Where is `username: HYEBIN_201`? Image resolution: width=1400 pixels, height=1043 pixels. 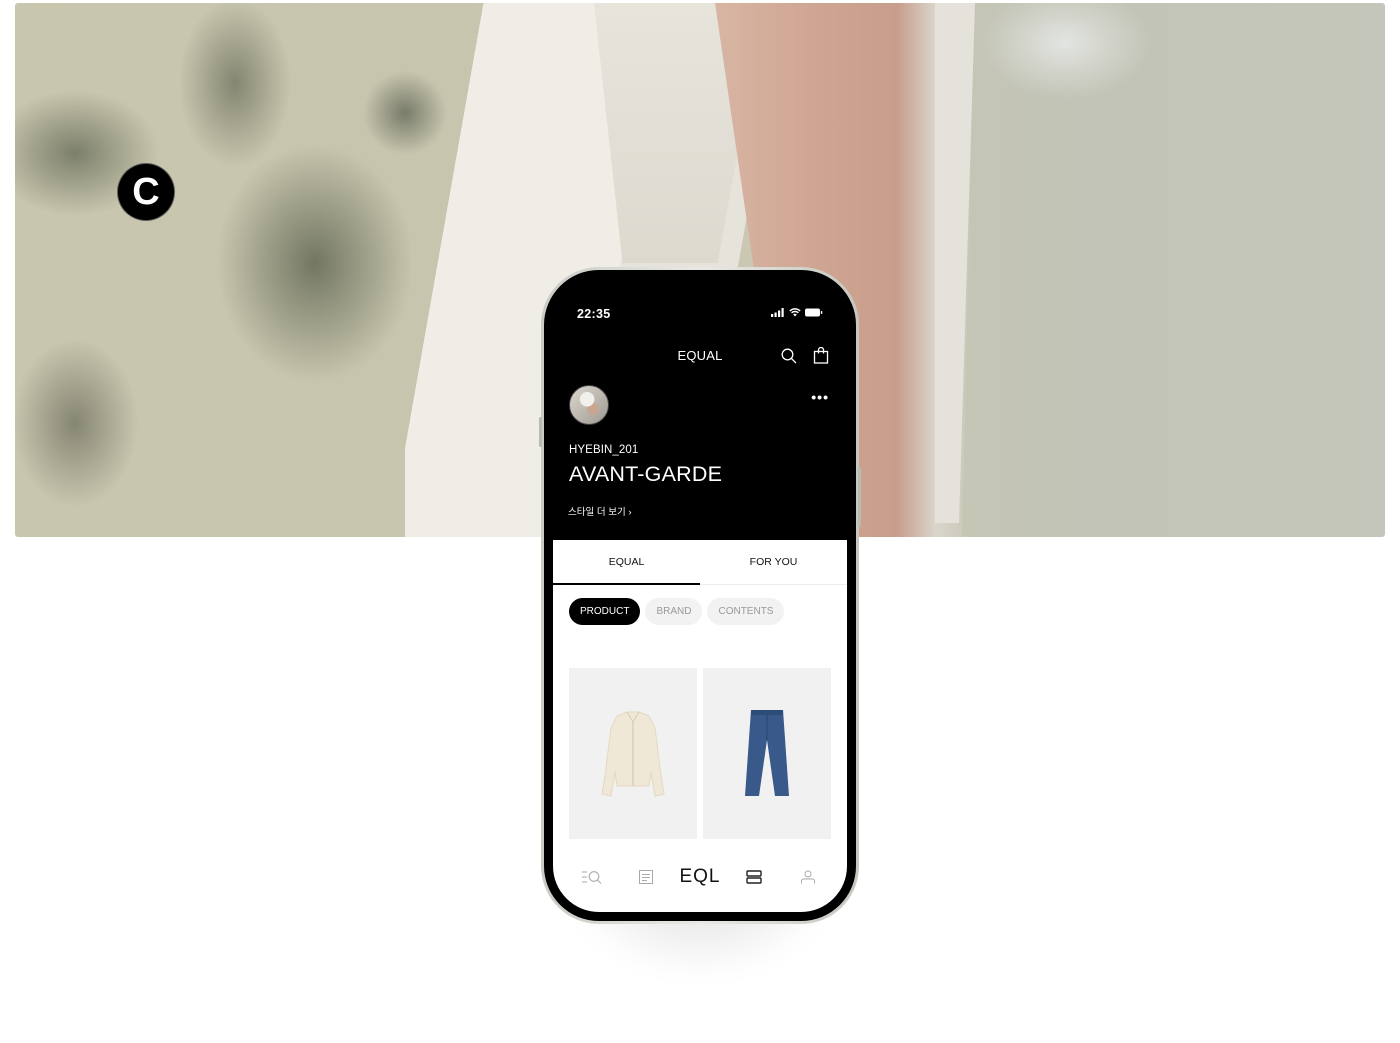 username: HYEBIN_201 is located at coordinates (604, 450).